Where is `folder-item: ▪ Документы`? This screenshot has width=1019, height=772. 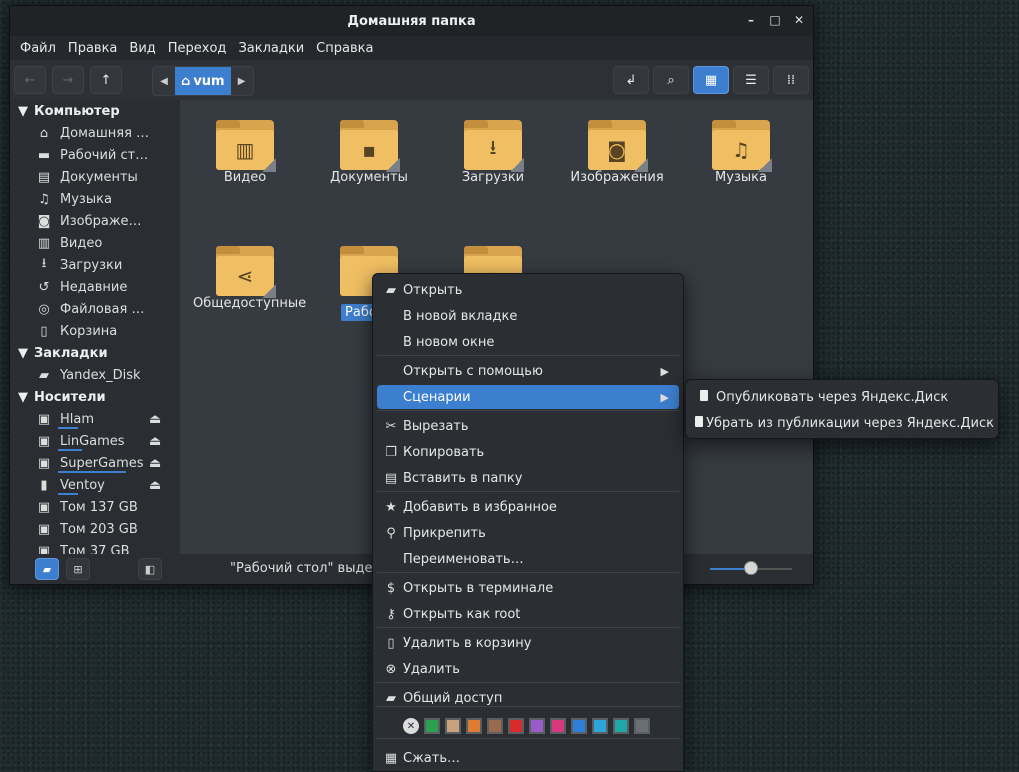
folder-item: ▪ Документы is located at coordinates (369, 152).